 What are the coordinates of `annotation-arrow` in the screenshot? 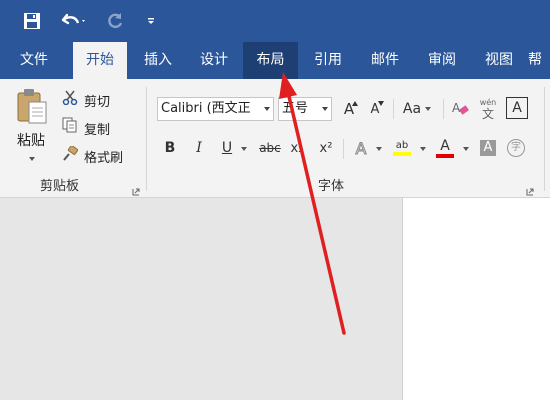 It's located at (312, 203).